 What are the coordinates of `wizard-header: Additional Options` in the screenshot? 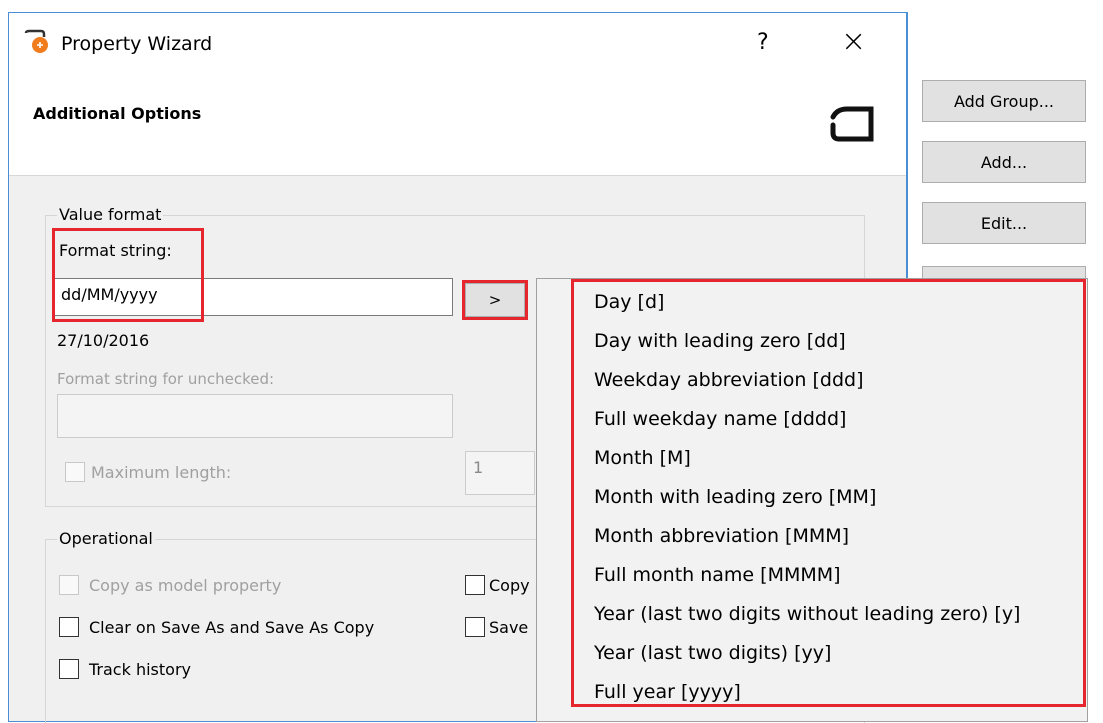 It's located at (457, 125).